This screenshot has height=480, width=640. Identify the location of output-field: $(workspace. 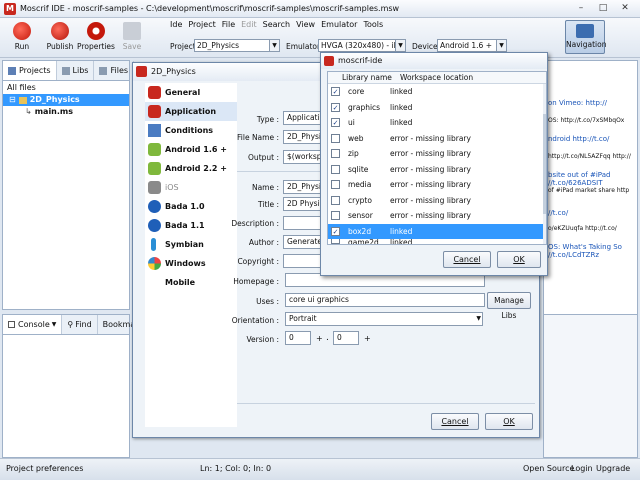
(303, 157).